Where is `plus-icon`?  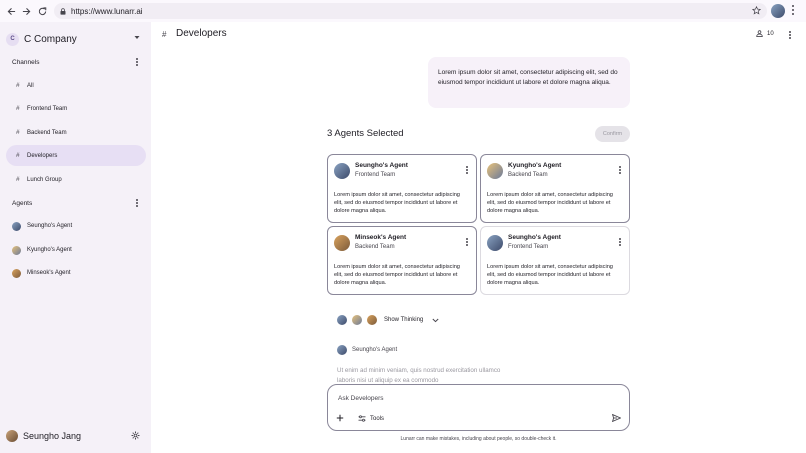
plus-icon is located at coordinates (340, 418).